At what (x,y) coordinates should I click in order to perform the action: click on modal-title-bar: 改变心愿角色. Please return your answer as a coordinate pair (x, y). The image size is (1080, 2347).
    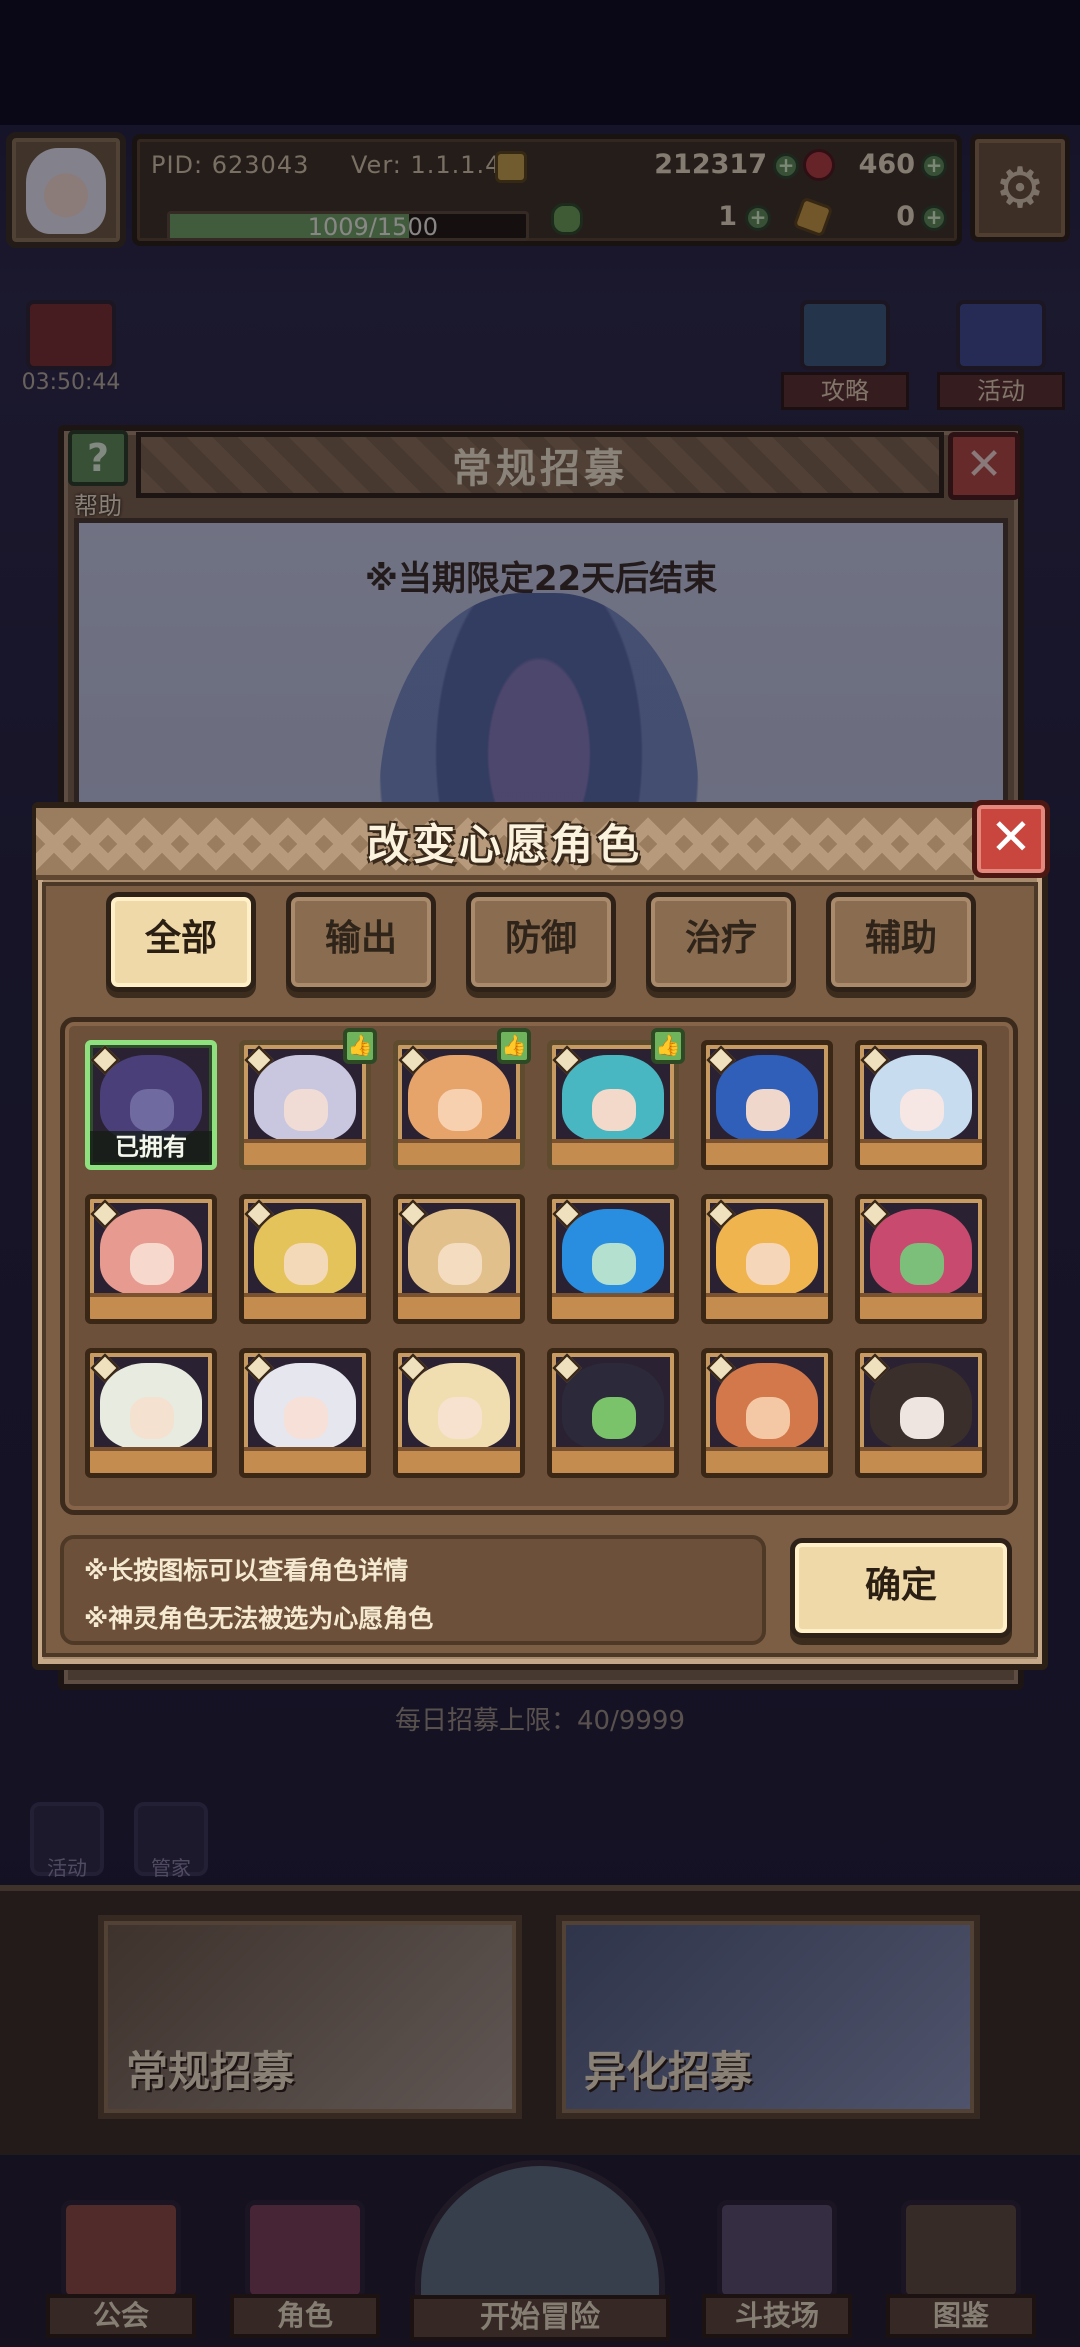
    Looking at the image, I should click on (505, 844).